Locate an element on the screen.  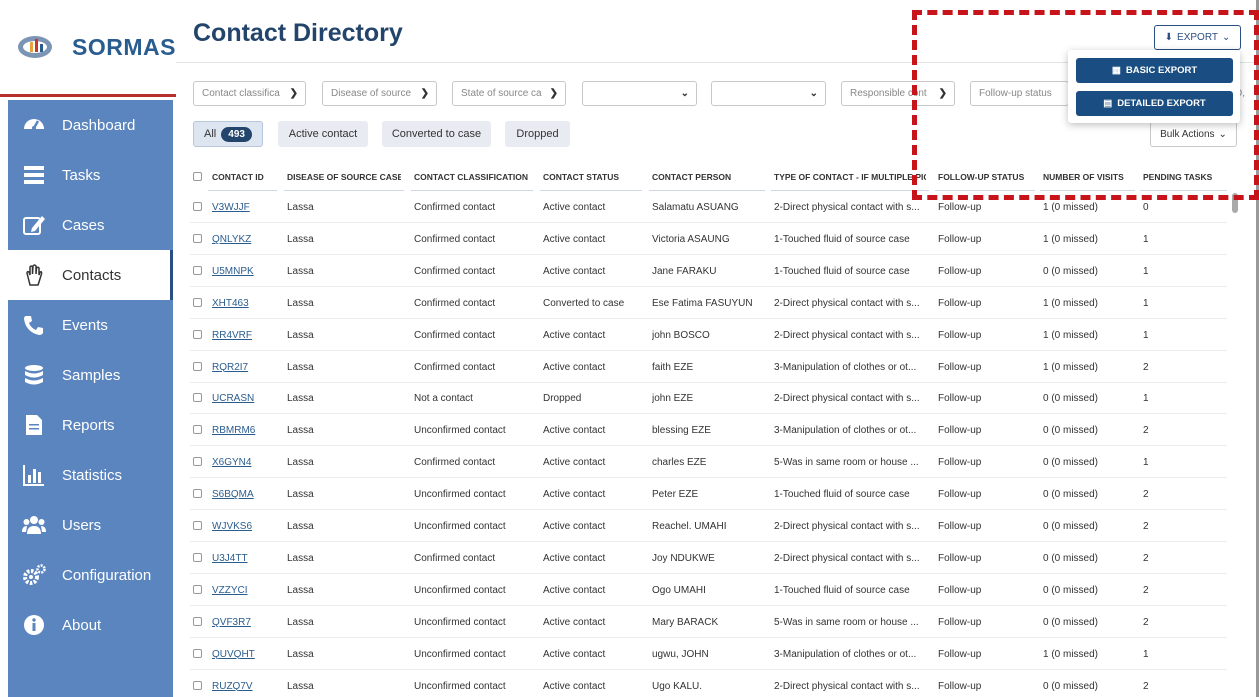
sidebar-item-statistics: Statistics is located at coordinates (90, 475).